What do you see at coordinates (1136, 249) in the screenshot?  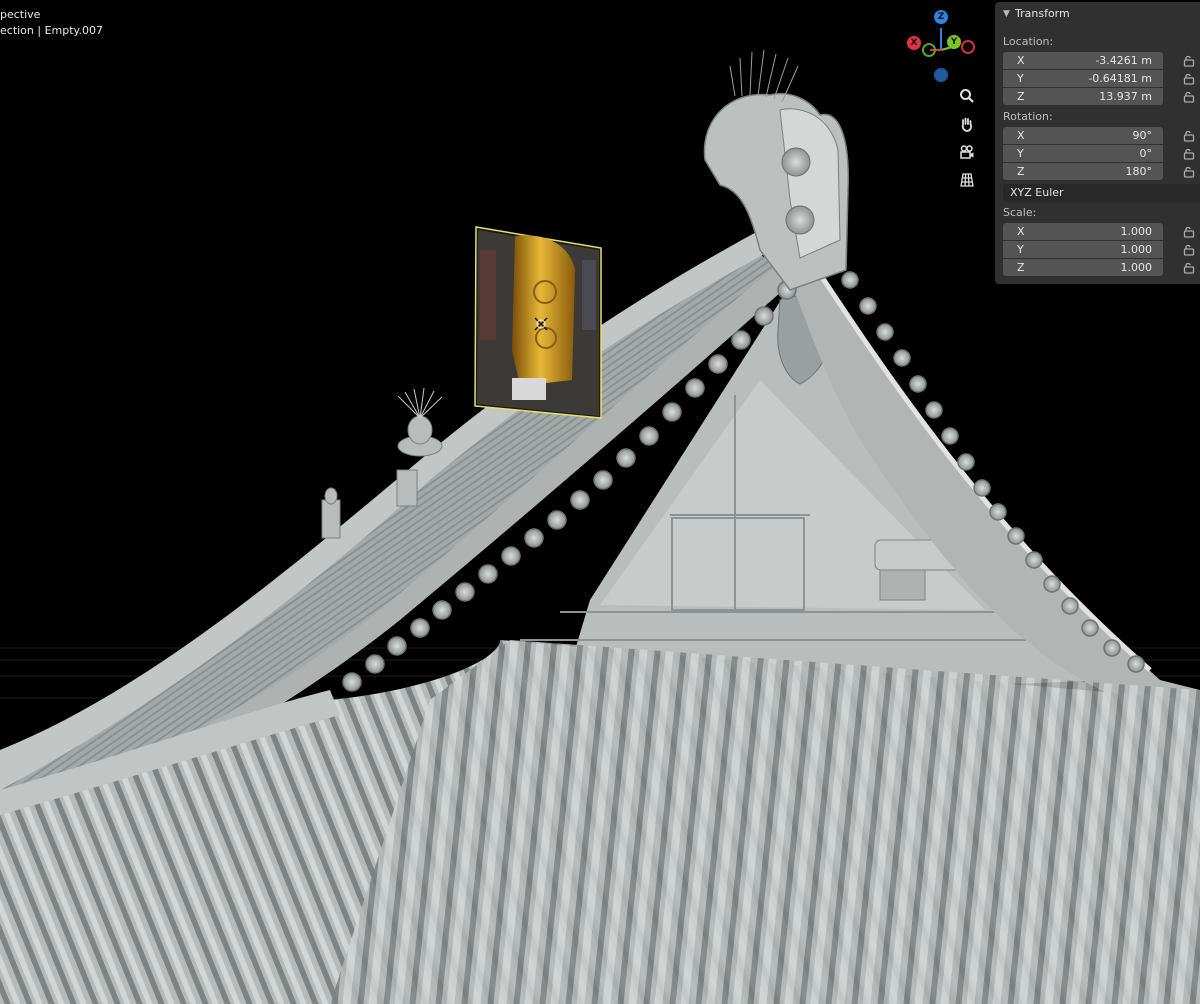 I see `scale-y-value: 1.000` at bounding box center [1136, 249].